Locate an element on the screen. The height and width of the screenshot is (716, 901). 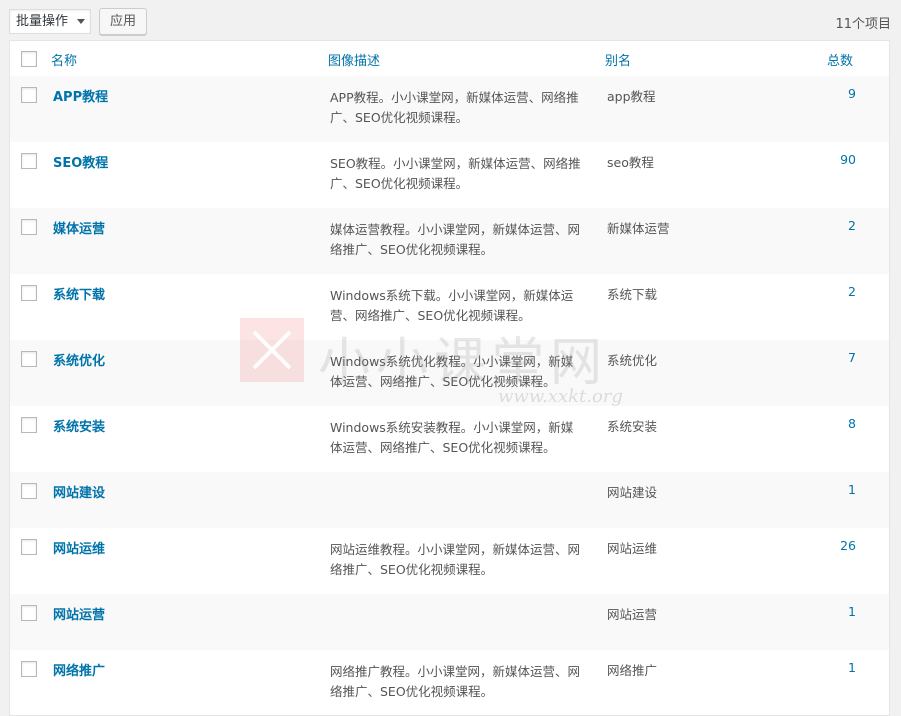
category-slug: seo教程 is located at coordinates (630, 162).